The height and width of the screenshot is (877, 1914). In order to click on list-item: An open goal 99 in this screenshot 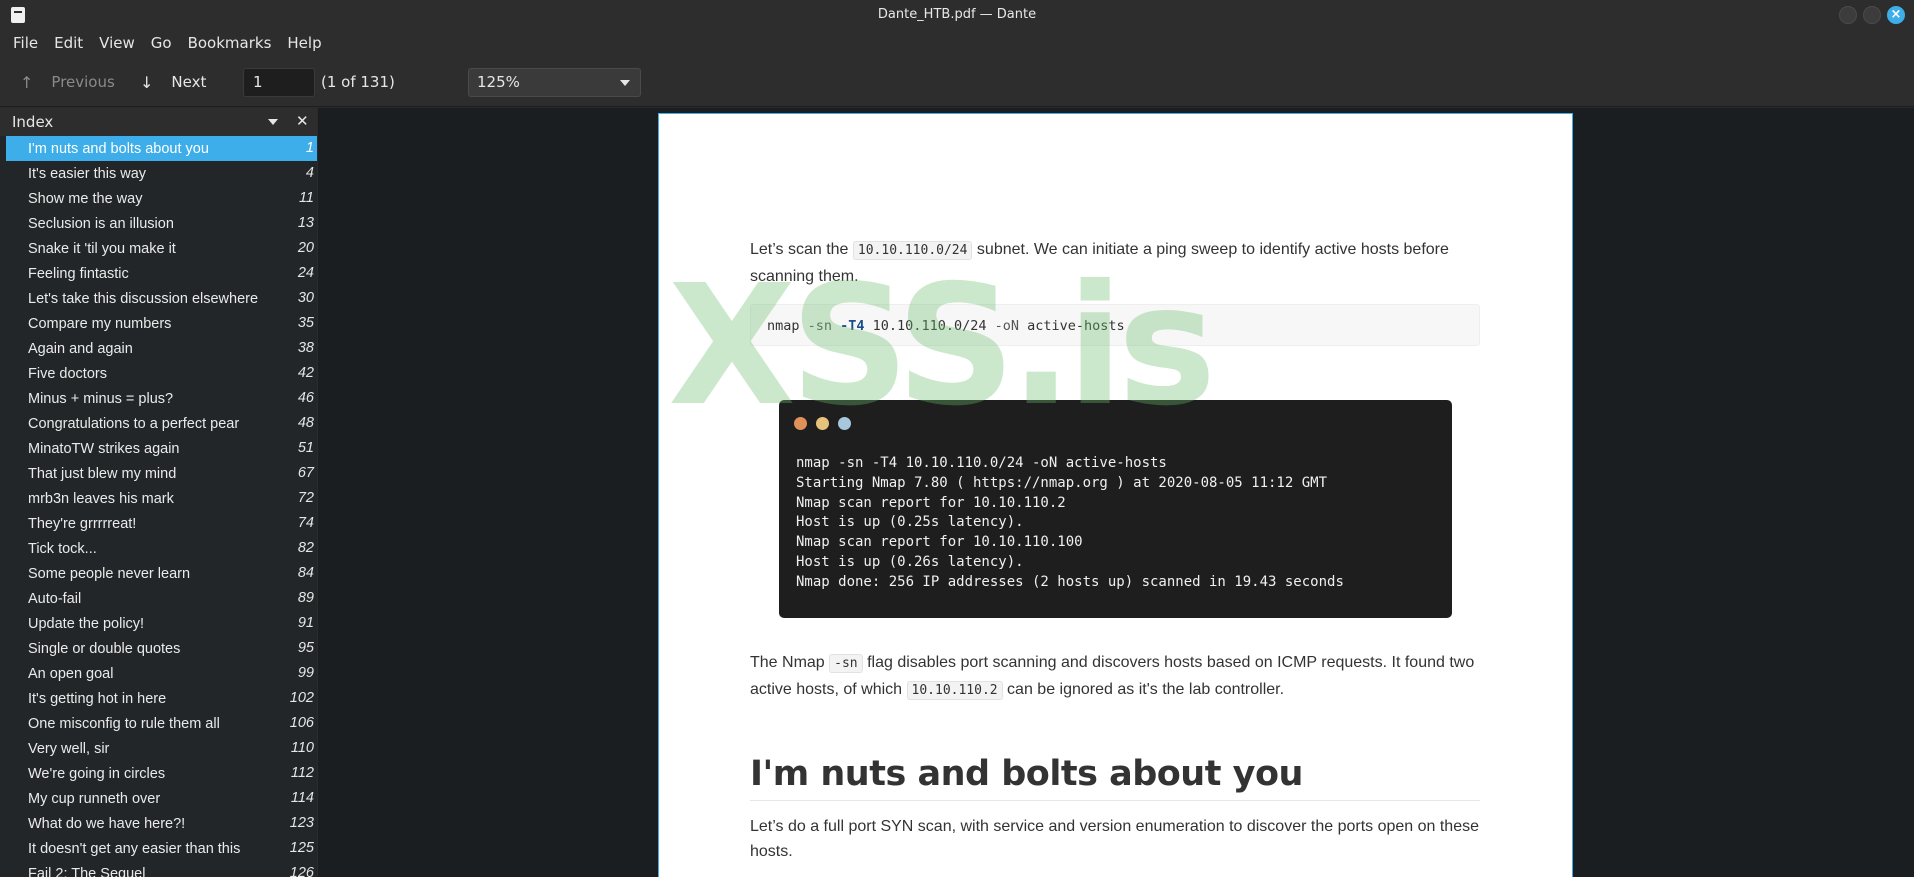, I will do `click(158, 673)`.